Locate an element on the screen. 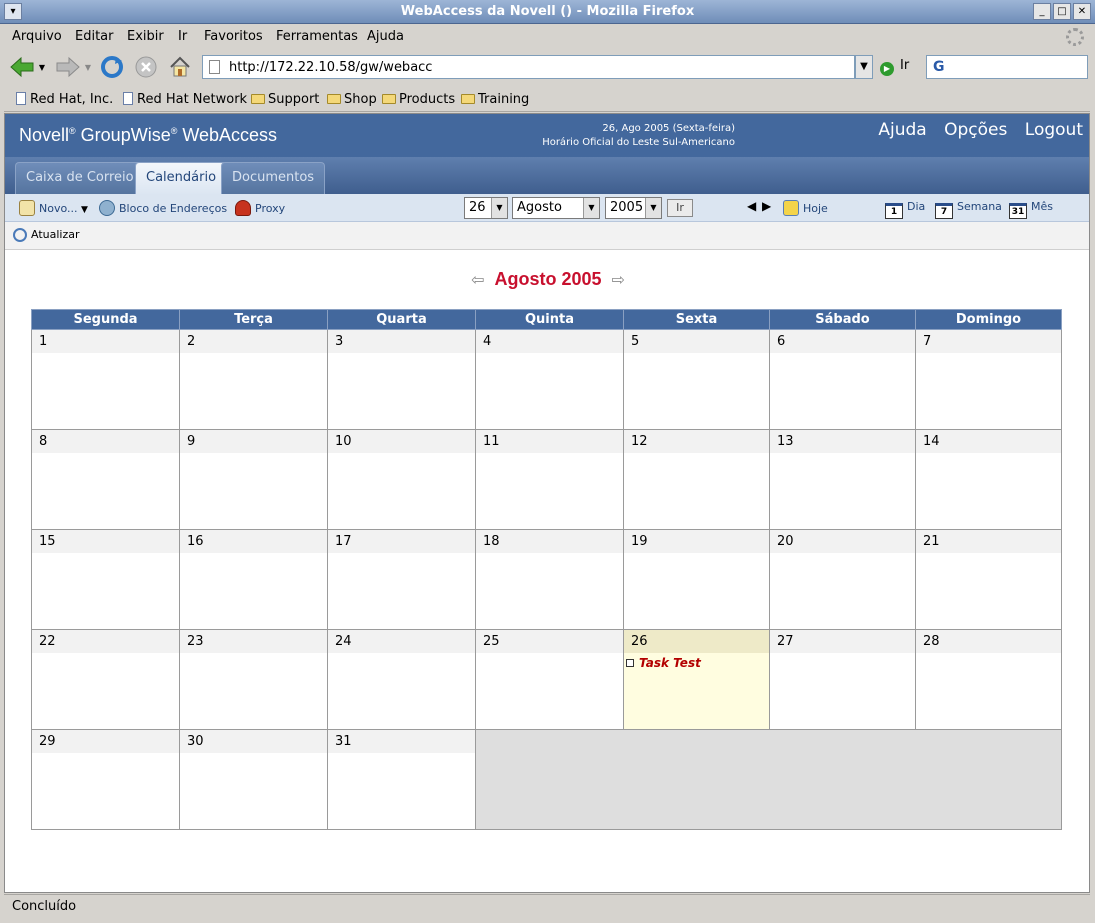 This screenshot has width=1095, height=923. day-cell: 25 is located at coordinates (549, 679).